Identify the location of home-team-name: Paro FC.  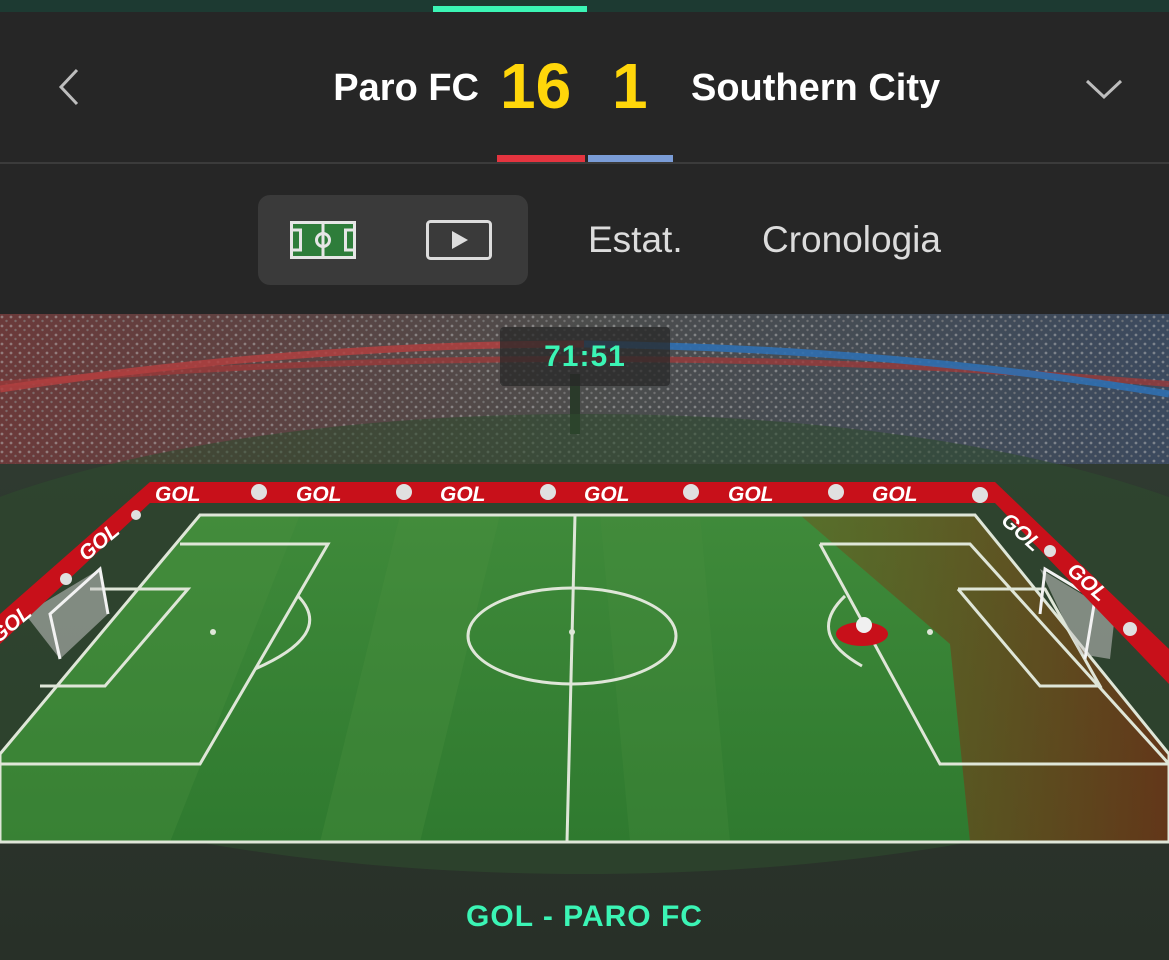
(406, 88).